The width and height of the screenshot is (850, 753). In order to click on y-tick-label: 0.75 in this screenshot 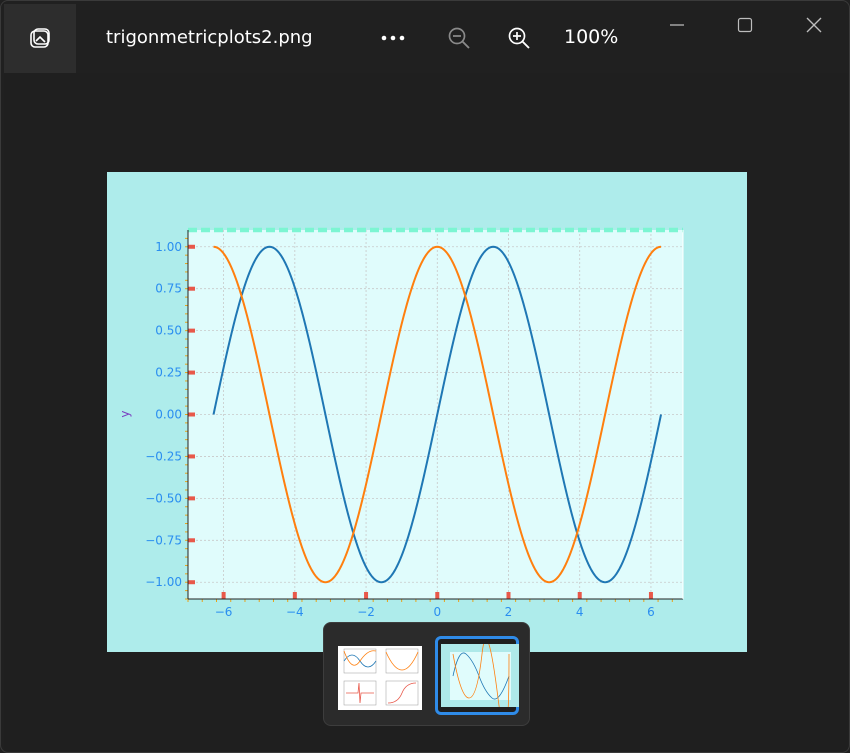, I will do `click(168, 289)`.